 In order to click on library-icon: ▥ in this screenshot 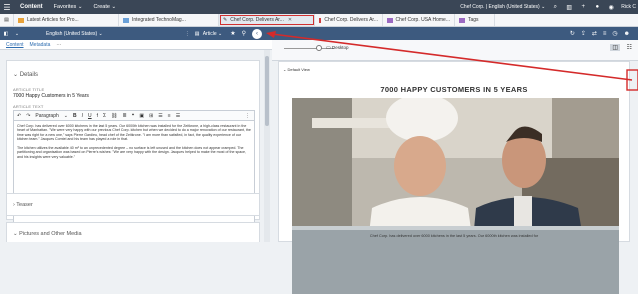, I will do `click(569, 7)`.